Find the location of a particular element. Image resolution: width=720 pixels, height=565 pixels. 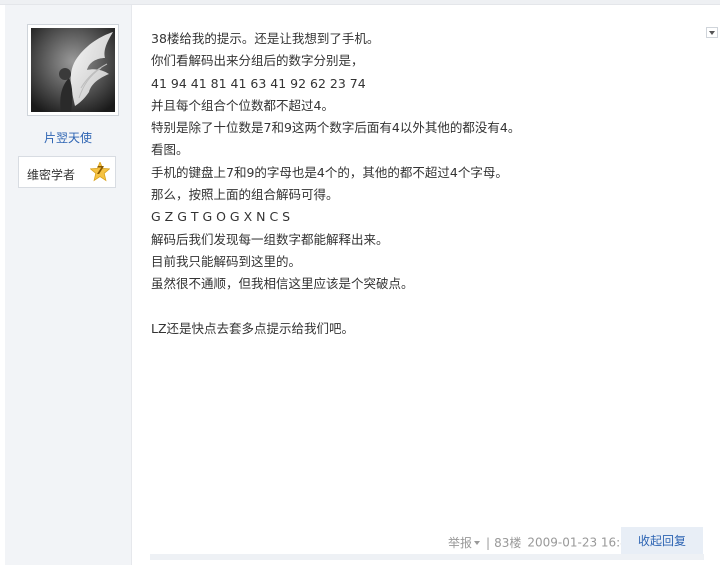

post-line: 手机的键盘上7和9的字母也是4个的，其他的都不超过4个字母。 is located at coordinates (329, 172).